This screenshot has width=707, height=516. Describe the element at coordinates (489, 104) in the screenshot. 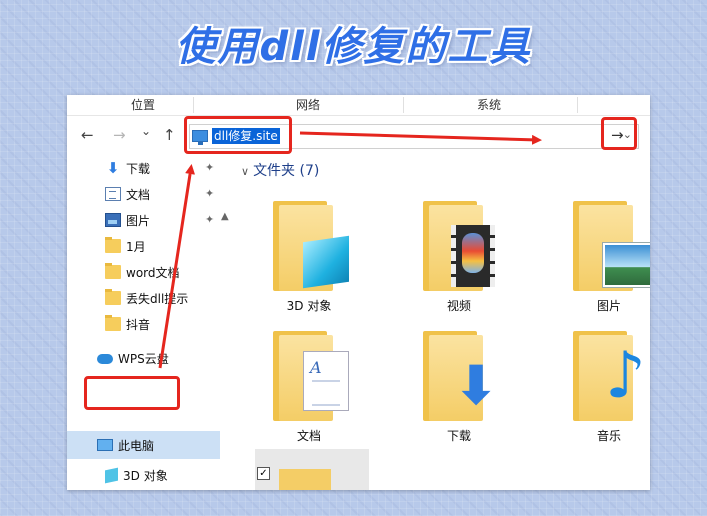

I see `column-system: 系统` at that location.